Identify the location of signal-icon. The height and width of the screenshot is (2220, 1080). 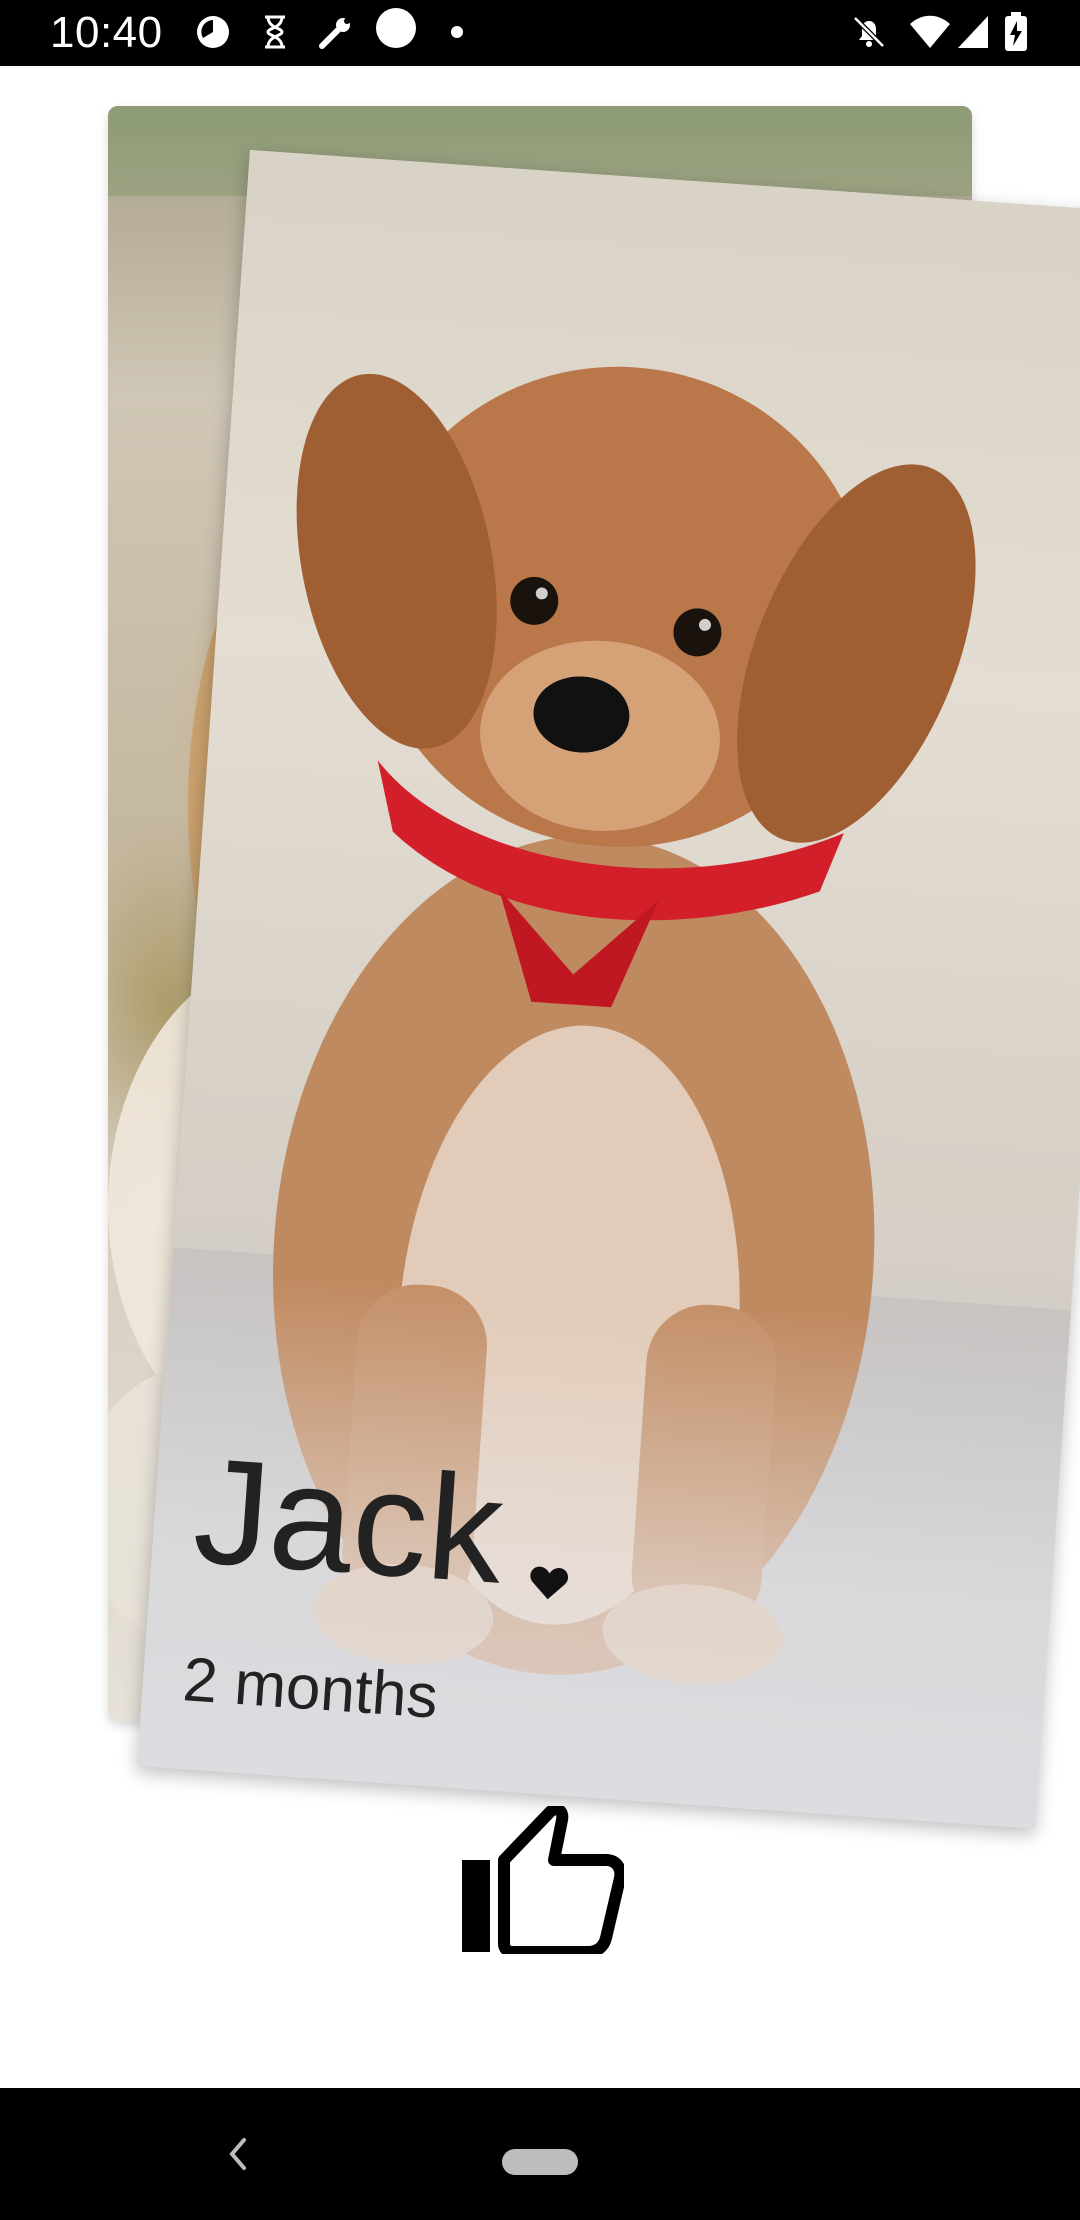
(973, 32).